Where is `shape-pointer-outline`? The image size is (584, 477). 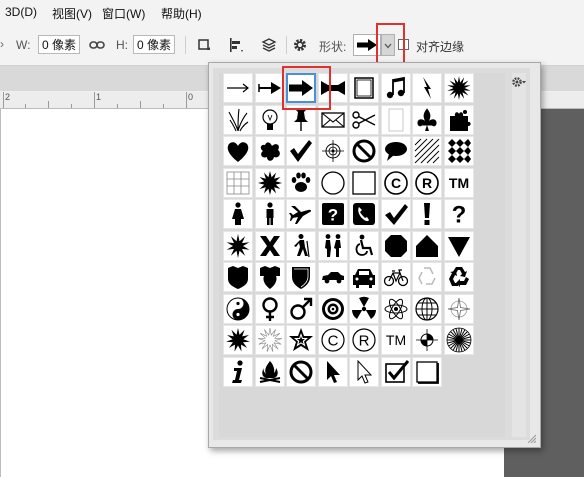 shape-pointer-outline is located at coordinates (364, 371).